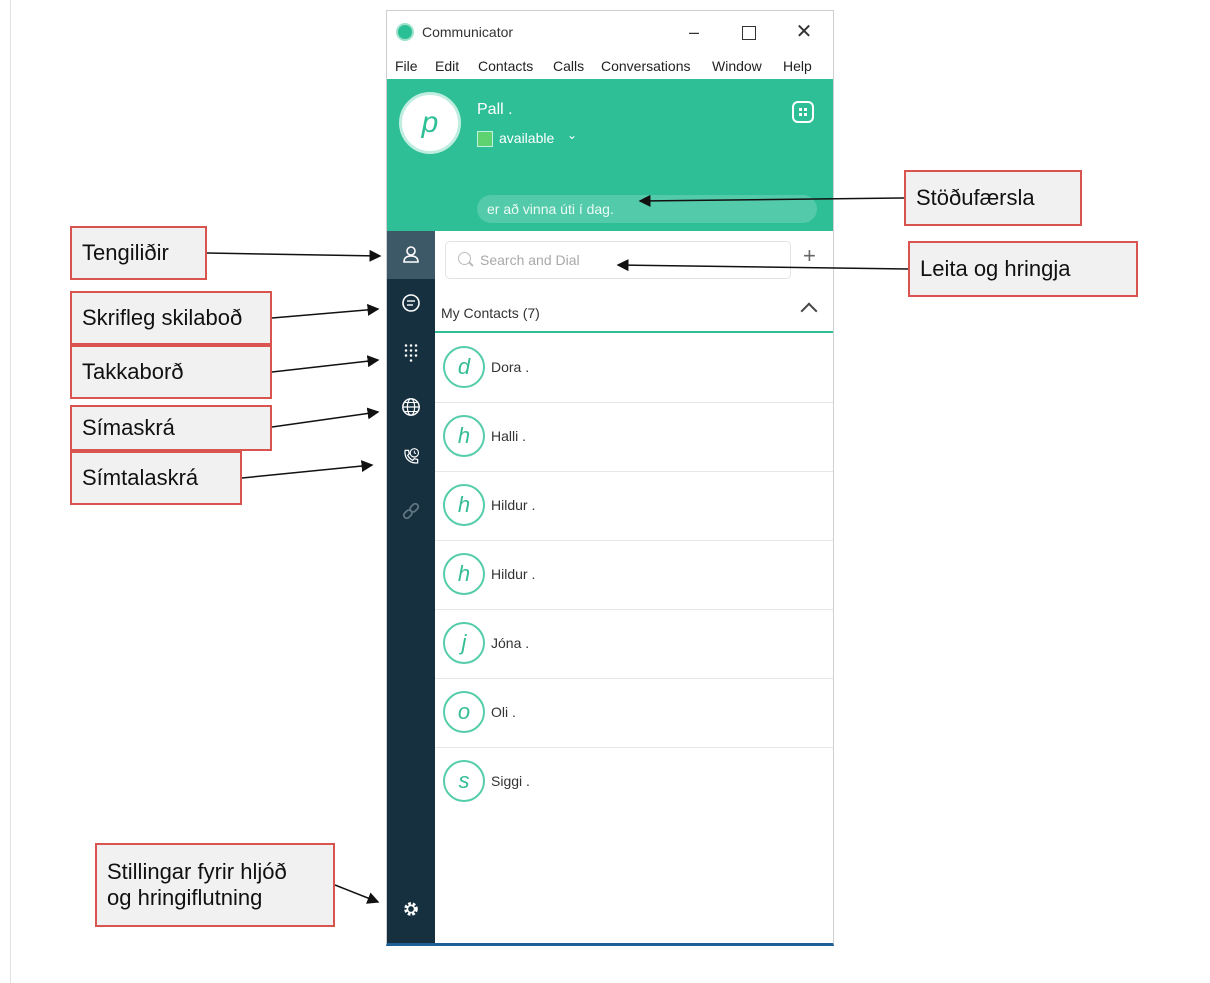 The height and width of the screenshot is (983, 1210). What do you see at coordinates (762, 265) in the screenshot?
I see `arrow-search-and-dial` at bounding box center [762, 265].